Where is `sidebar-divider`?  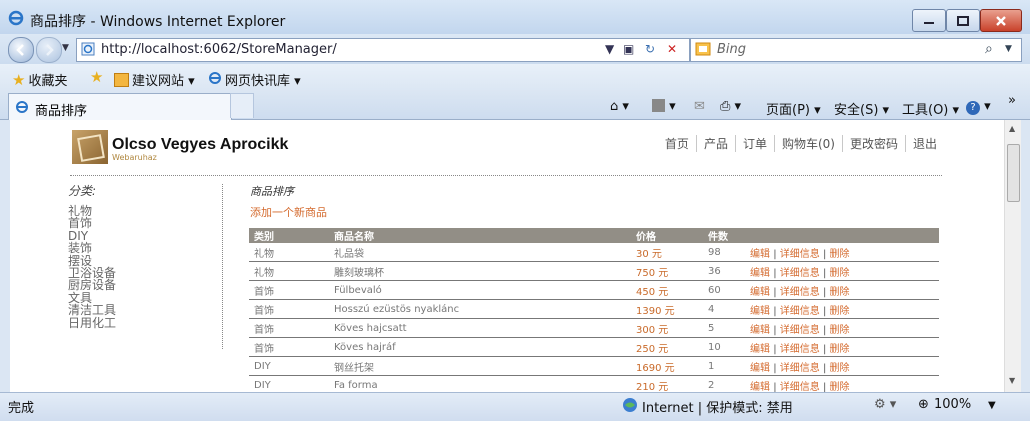
sidebar-divider is located at coordinates (222, 266).